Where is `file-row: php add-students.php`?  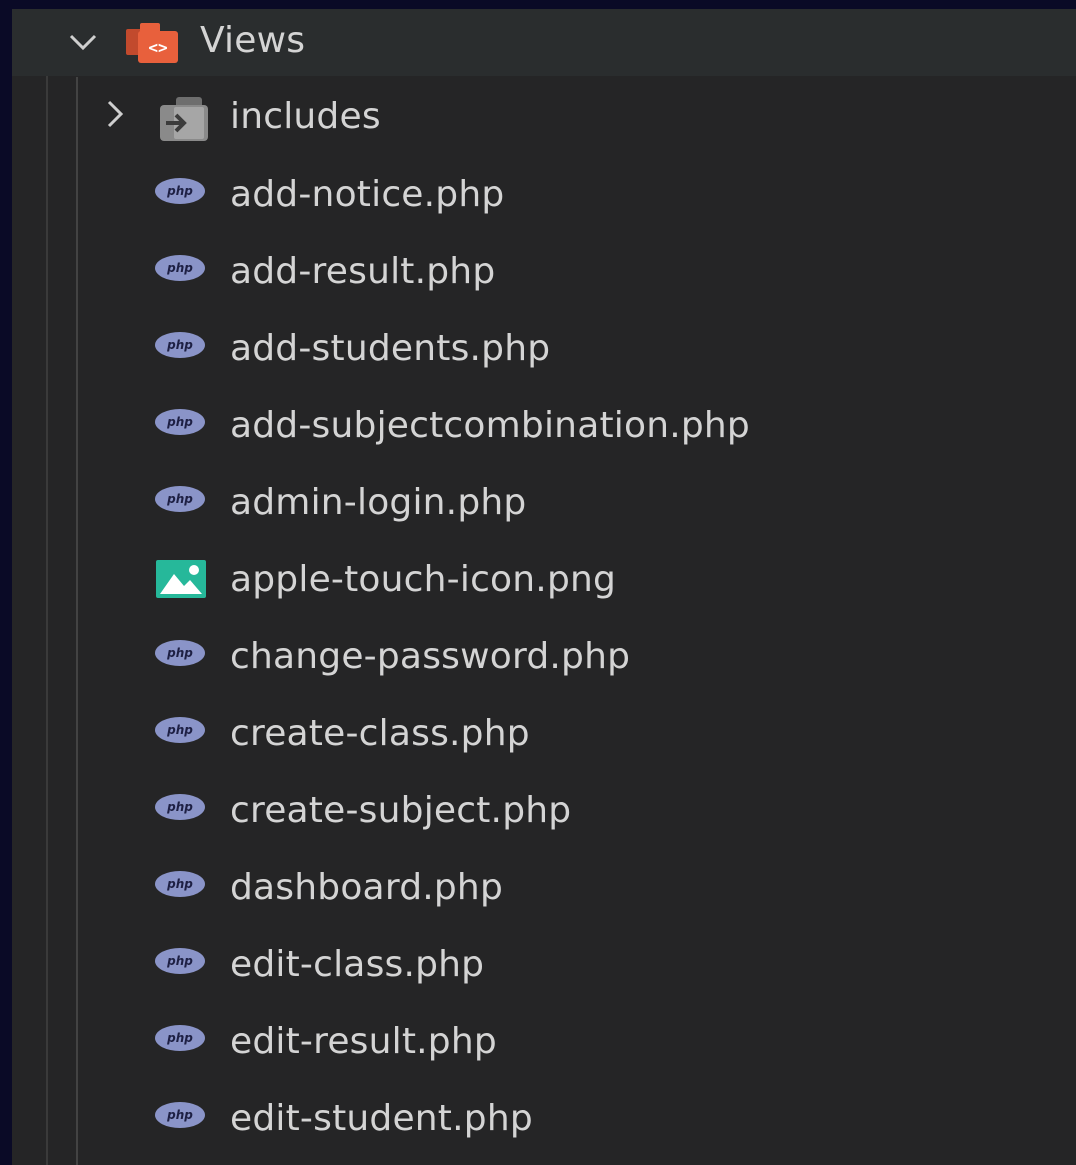
file-row: php add-students.php is located at coordinates (544, 347).